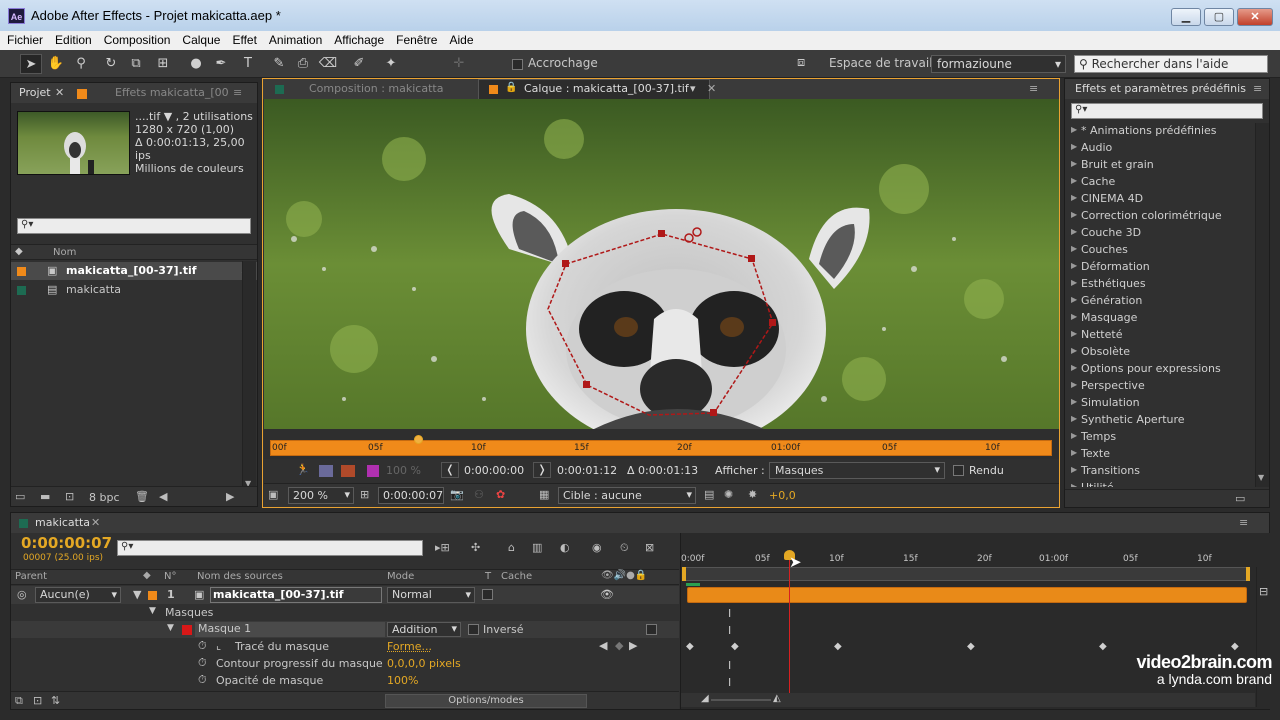 The height and width of the screenshot is (720, 1280). Describe the element at coordinates (196, 64) in the screenshot. I see `ellipse-tool-icon: ●` at that location.